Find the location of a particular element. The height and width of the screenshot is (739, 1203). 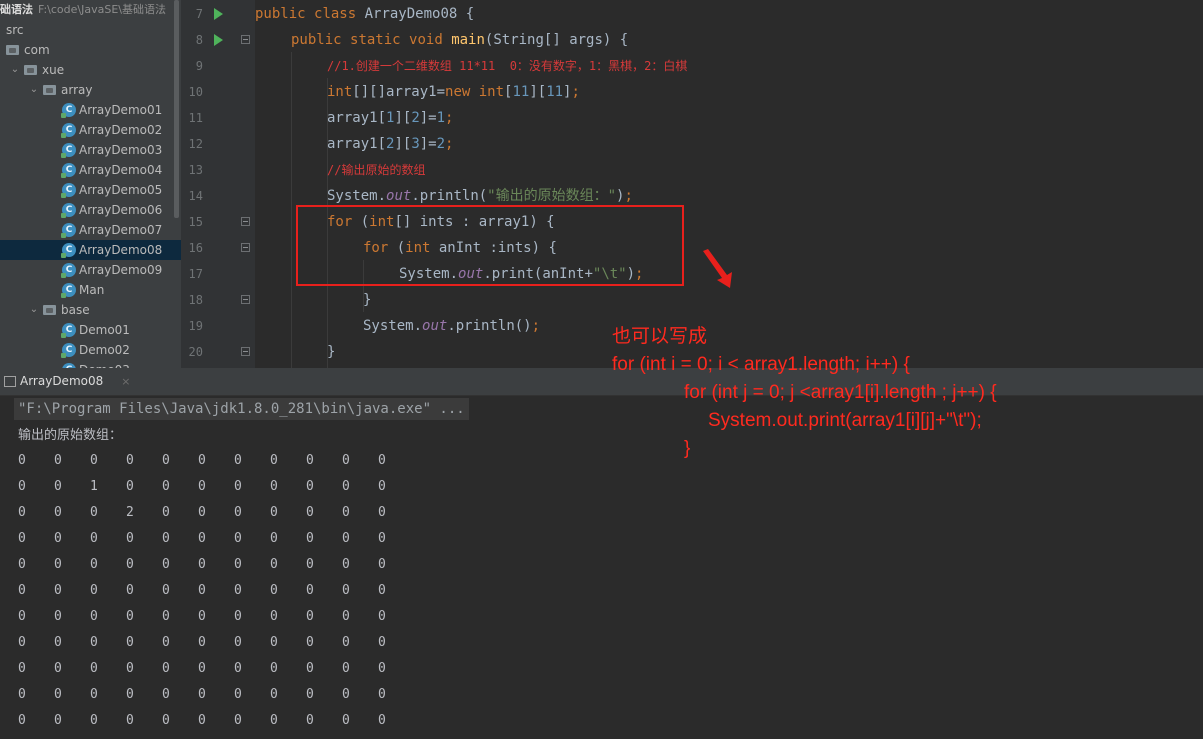

tree-item: ⌄ base is located at coordinates (90, 310).